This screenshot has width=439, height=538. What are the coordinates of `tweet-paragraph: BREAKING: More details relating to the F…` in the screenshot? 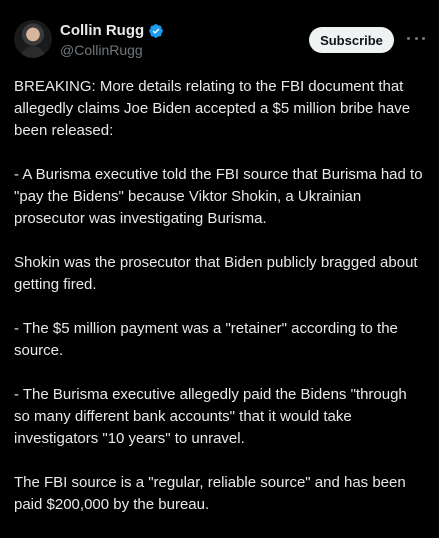 It's located at (224, 109).